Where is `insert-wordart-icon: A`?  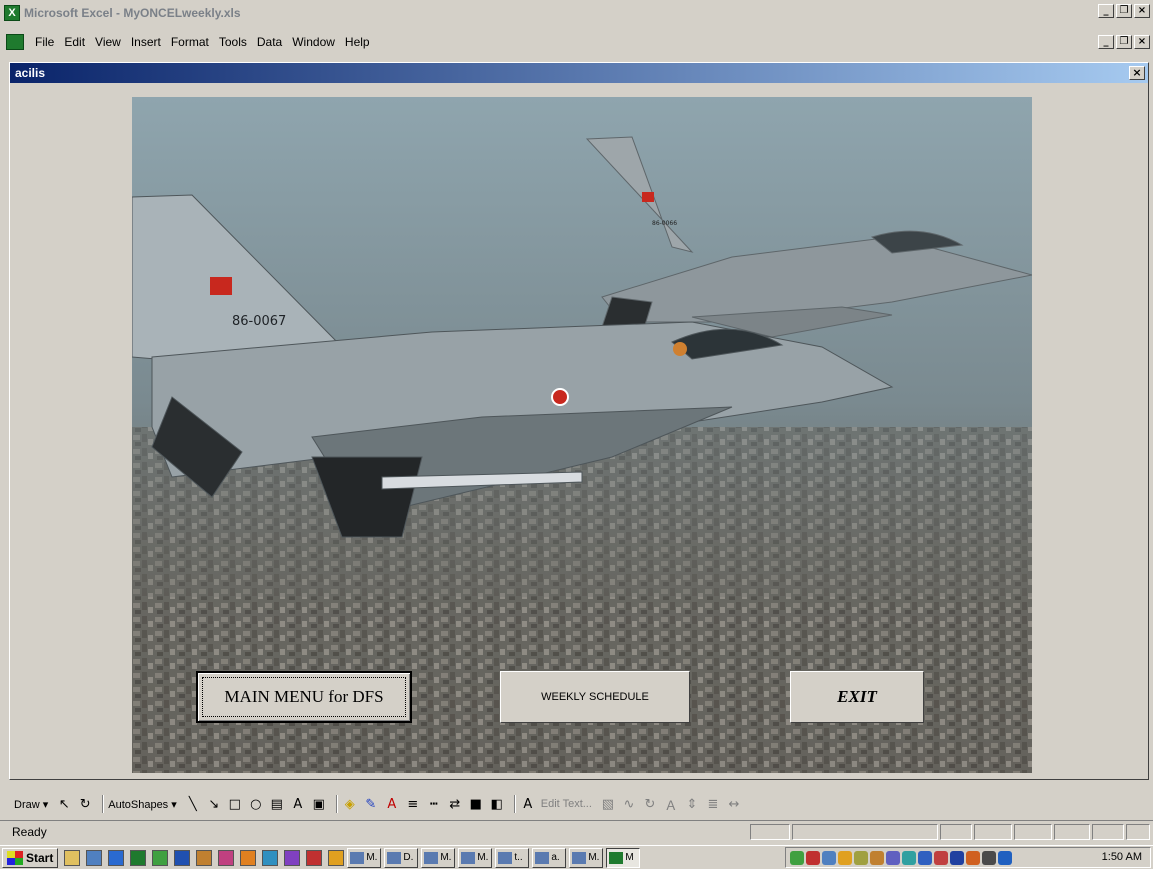
insert-wordart-icon: A is located at coordinates (528, 804).